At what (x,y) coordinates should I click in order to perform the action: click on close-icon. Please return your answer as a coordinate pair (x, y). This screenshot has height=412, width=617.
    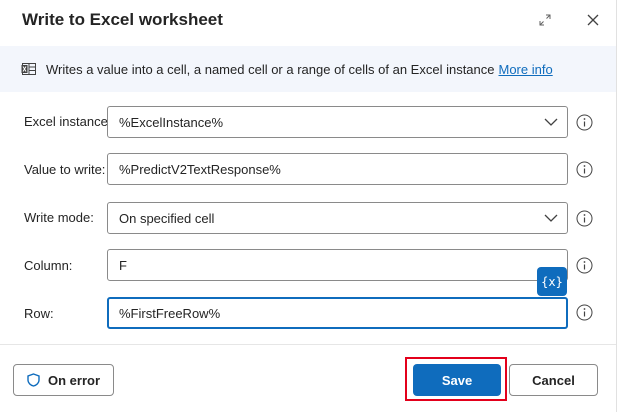
    Looking at the image, I should click on (593, 20).